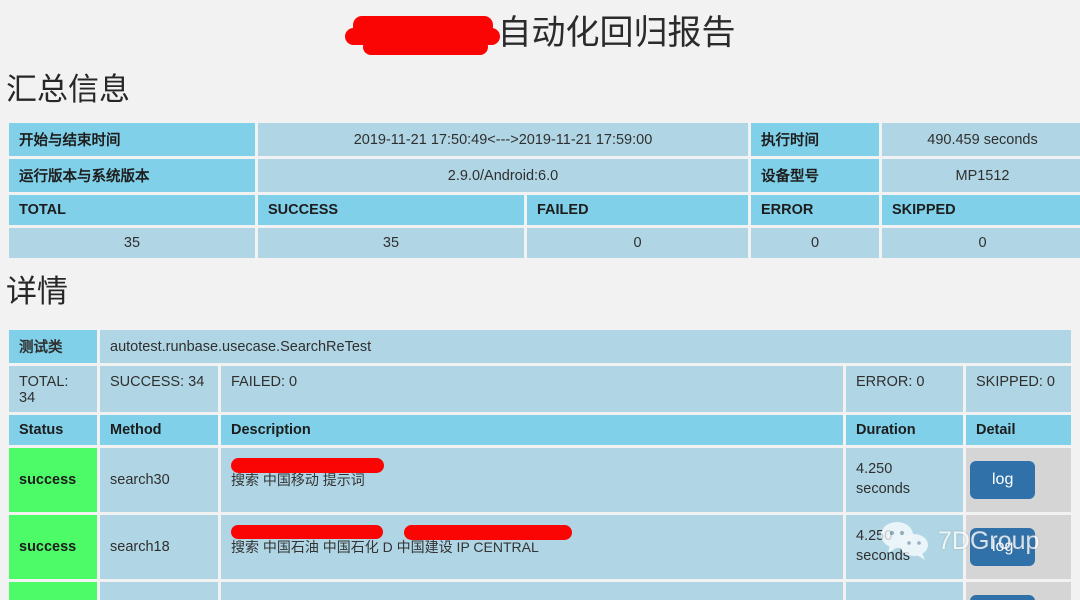 This screenshot has height=600, width=1080. What do you see at coordinates (159, 480) in the screenshot?
I see `method-name: search30` at bounding box center [159, 480].